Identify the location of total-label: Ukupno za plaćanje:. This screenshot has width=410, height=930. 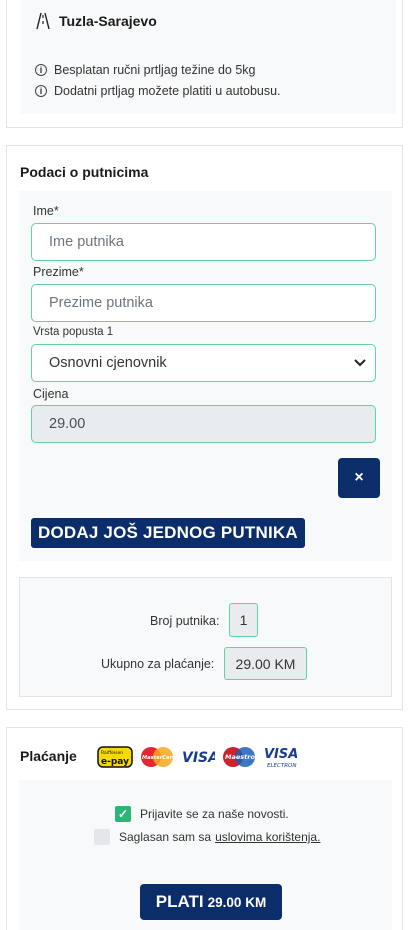
(158, 664).